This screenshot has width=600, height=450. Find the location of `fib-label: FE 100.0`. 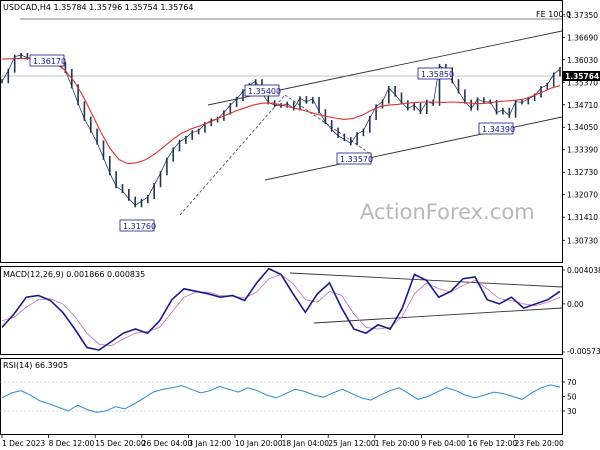

fib-label: FE 100.0 is located at coordinates (553, 14).